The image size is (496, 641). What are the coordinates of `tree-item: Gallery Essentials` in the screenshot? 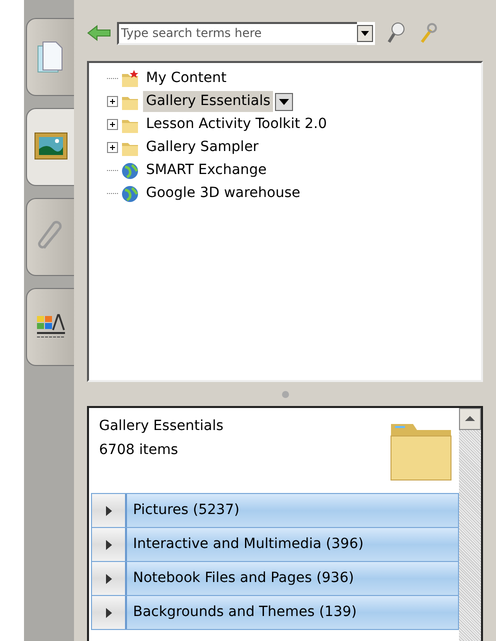 It's located at (208, 101).